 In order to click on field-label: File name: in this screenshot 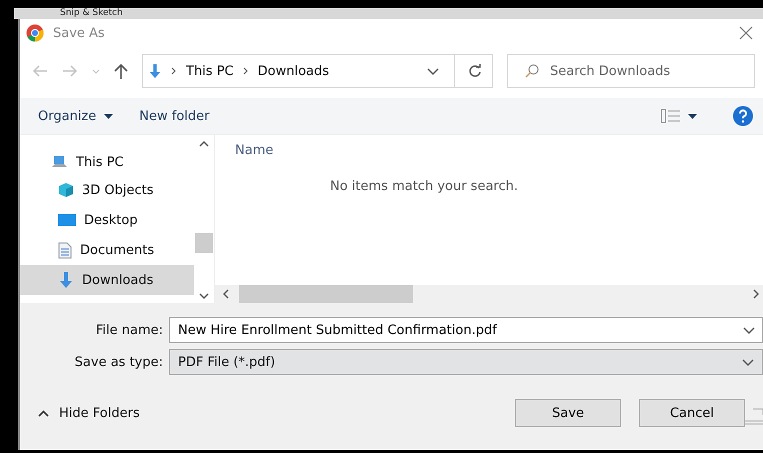, I will do `click(128, 330)`.